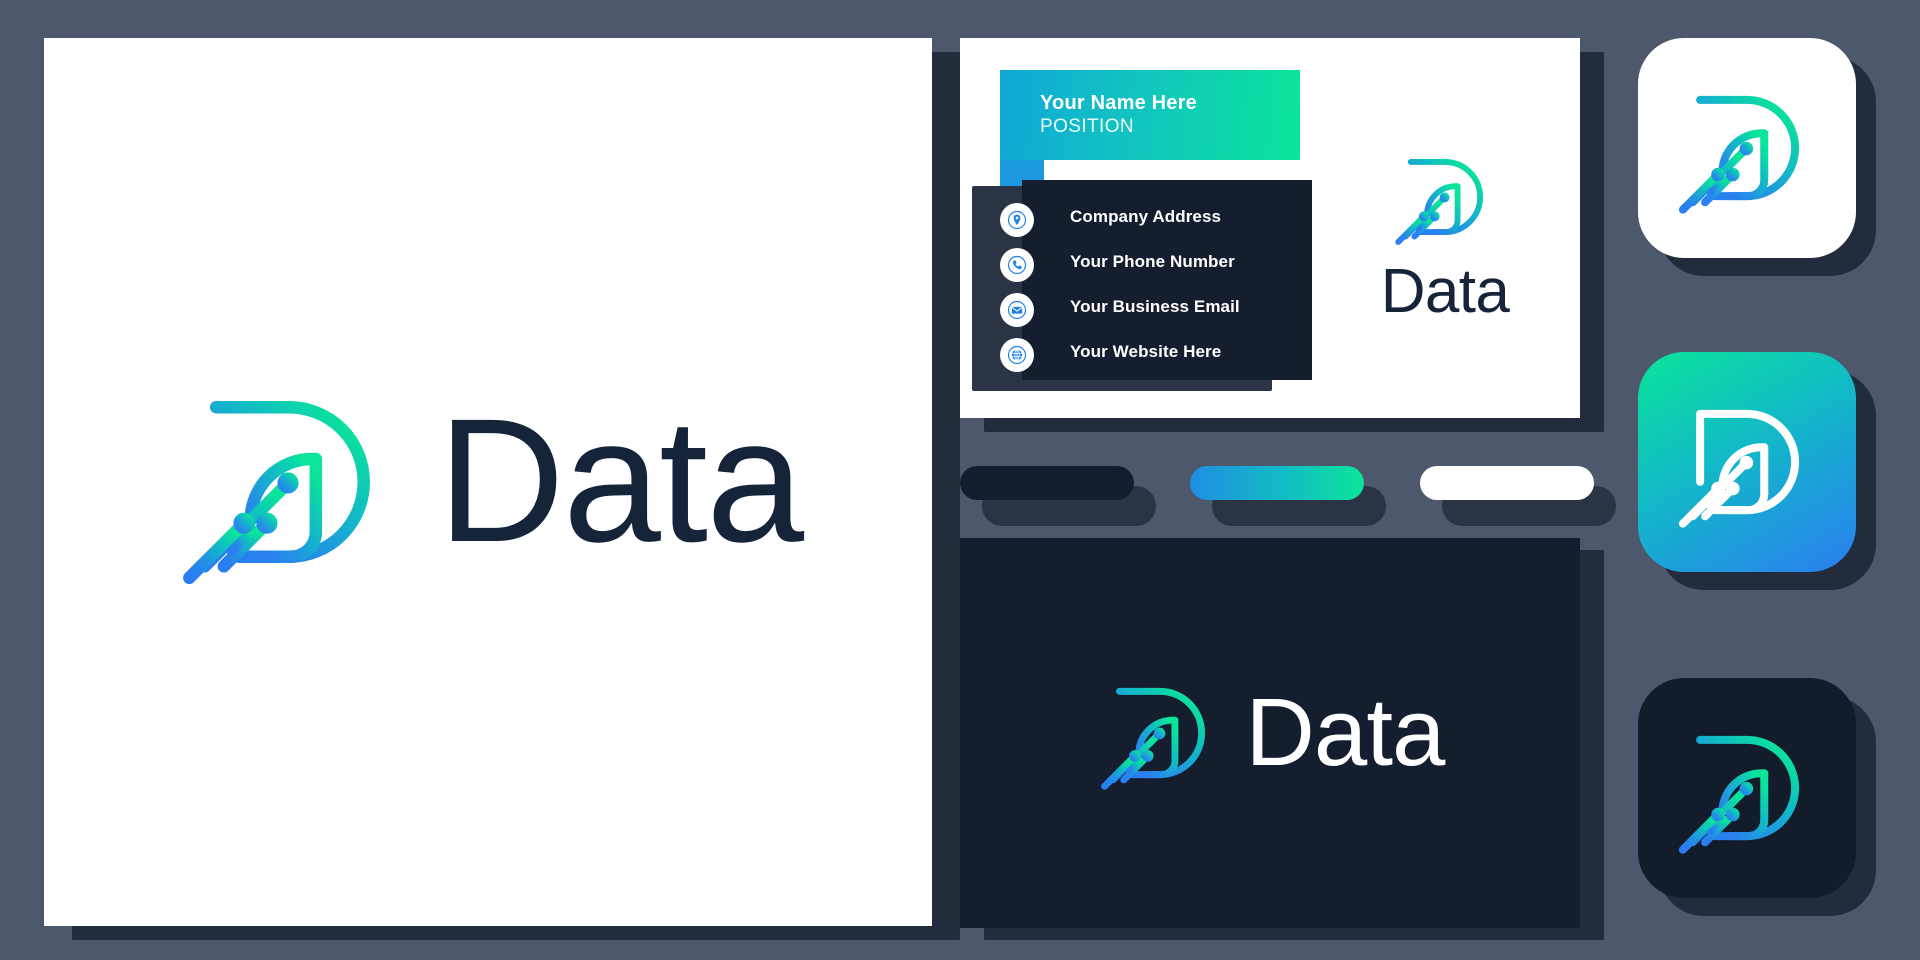 Image resolution: width=1920 pixels, height=960 pixels. I want to click on dark-logo-lockup: Data, so click(1270, 733).